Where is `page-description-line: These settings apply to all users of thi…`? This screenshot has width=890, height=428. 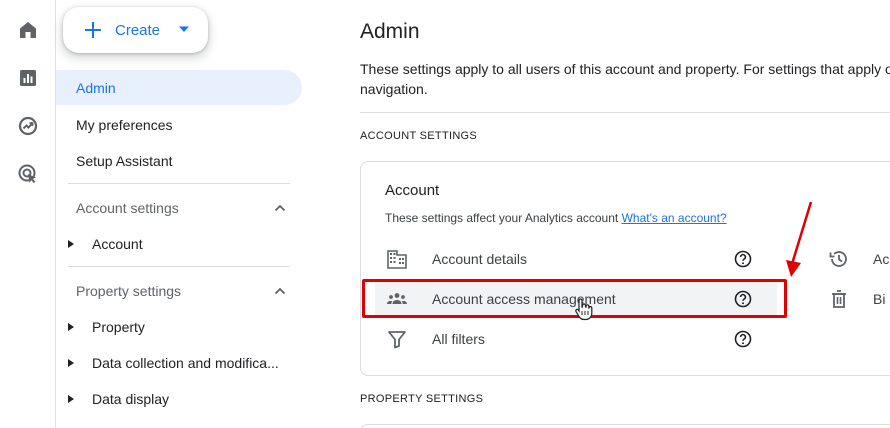
page-description-line: These settings apply to all users of thi… is located at coordinates (625, 69).